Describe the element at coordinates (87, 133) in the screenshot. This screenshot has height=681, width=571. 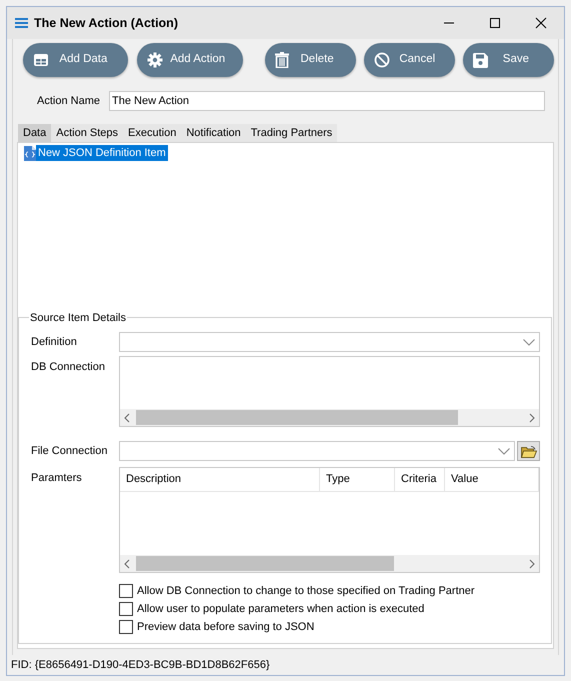
I see `tab: Action Steps` at that location.